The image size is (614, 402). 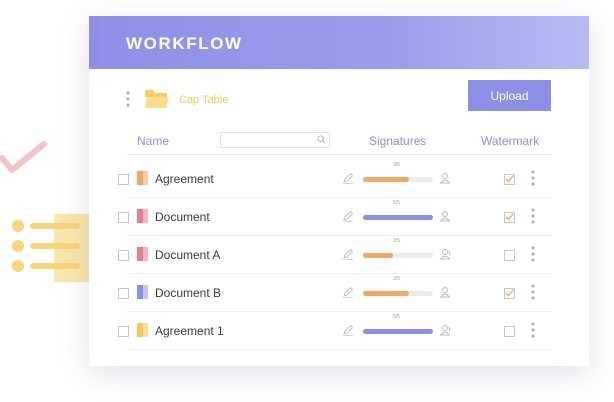 I want to click on orange-document-icon, so click(x=142, y=178).